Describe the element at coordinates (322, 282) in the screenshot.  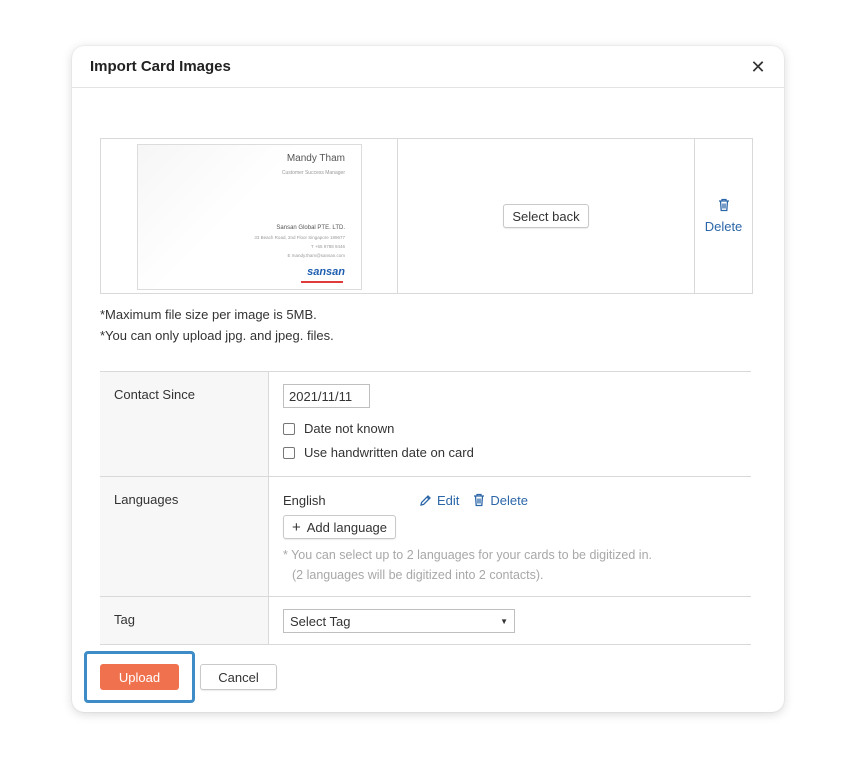
I see `card-logo-underline` at that location.